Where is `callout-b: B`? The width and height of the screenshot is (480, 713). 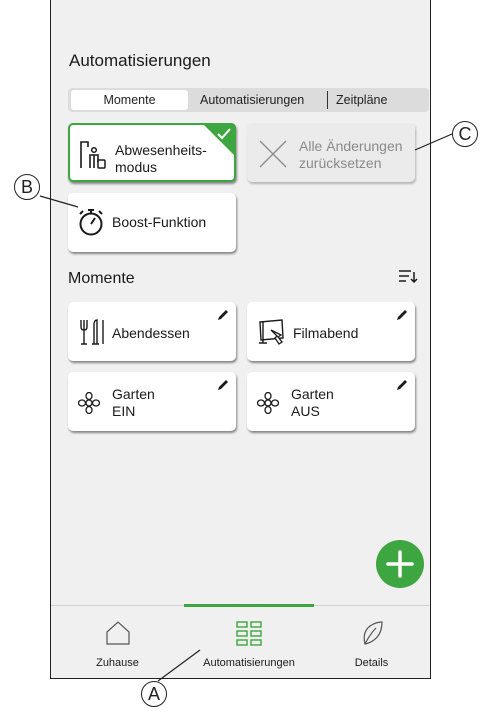 callout-b: B is located at coordinates (27, 187).